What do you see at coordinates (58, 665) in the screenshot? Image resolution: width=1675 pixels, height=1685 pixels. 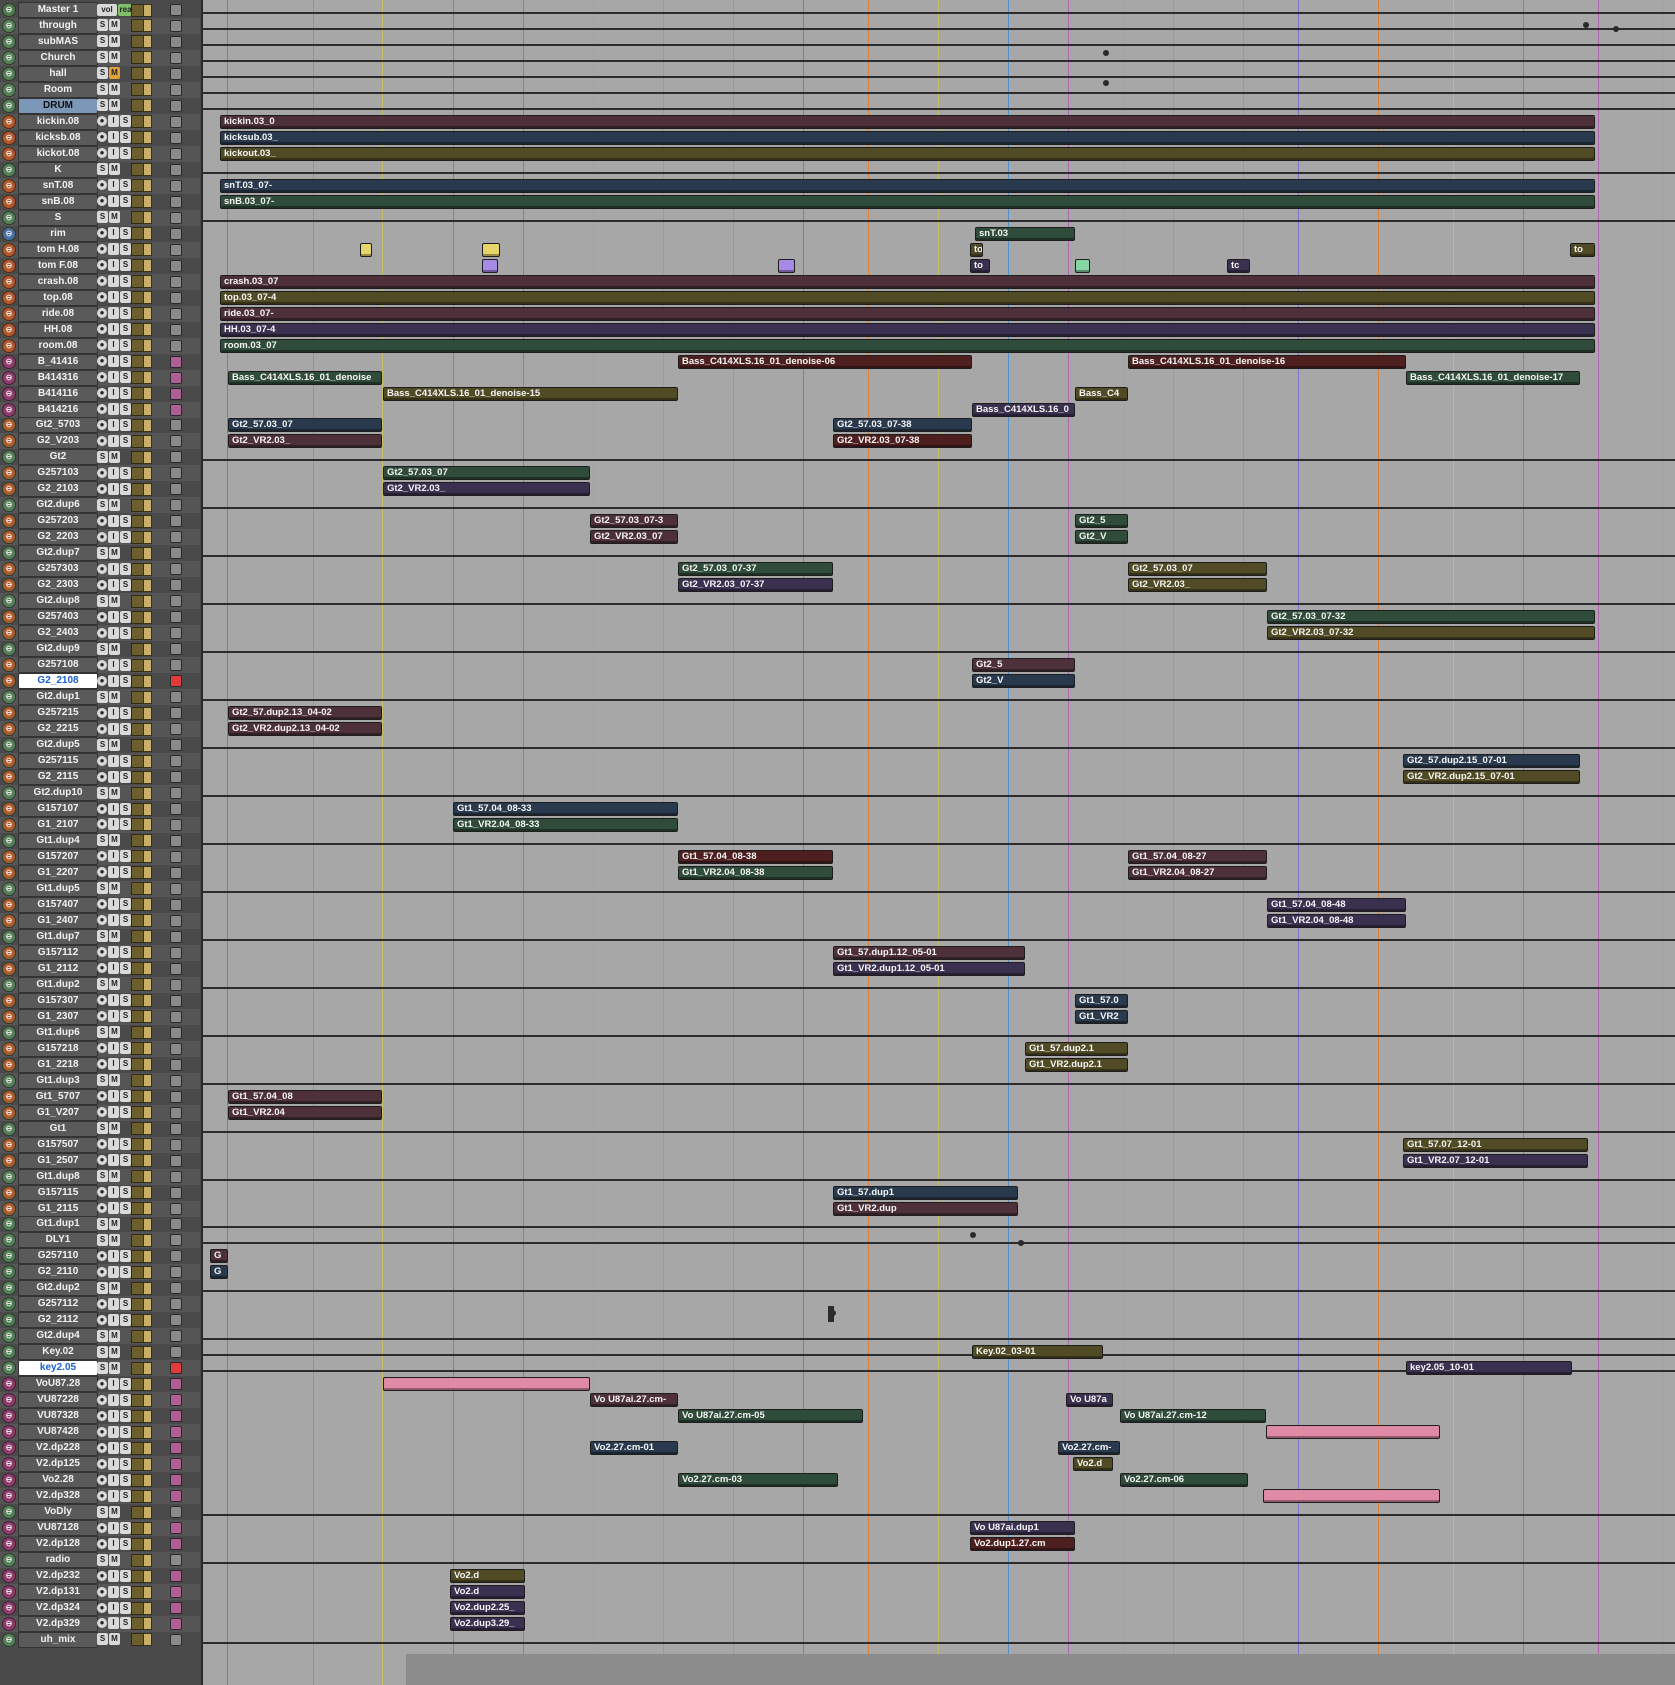 I see `track-name: G257108` at bounding box center [58, 665].